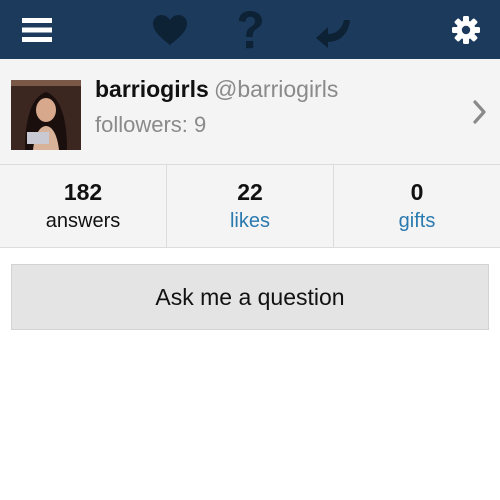  Describe the element at coordinates (333, 33) in the screenshot. I see `reply-icon` at that location.